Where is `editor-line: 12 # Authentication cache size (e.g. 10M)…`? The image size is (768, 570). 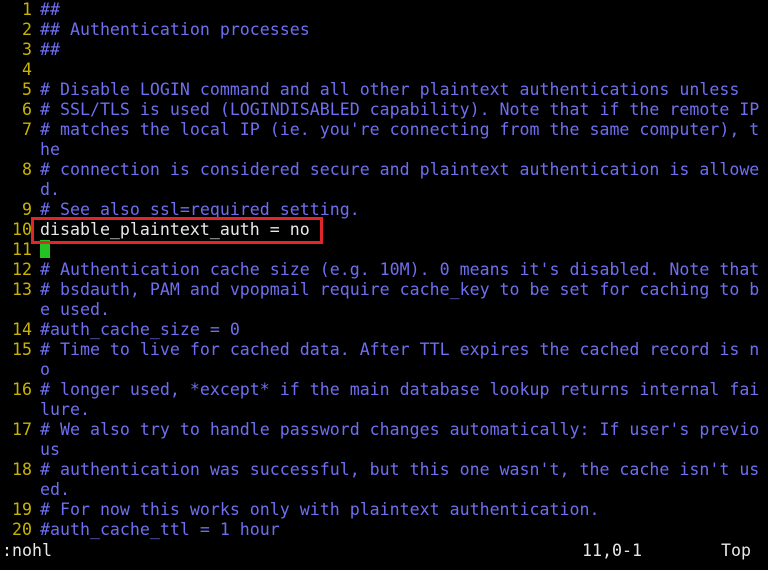
editor-line: 12 # Authentication cache size (e.g. 10M)… is located at coordinates (384, 270).